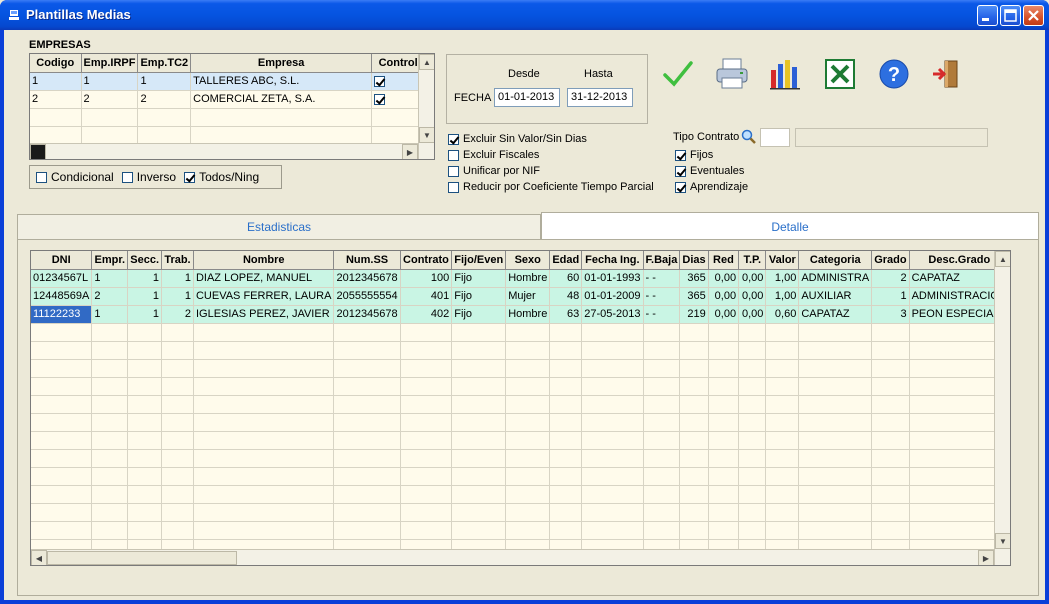 This screenshot has width=1049, height=604. What do you see at coordinates (38, 151) in the screenshot?
I see `scroll-left-button` at bounding box center [38, 151].